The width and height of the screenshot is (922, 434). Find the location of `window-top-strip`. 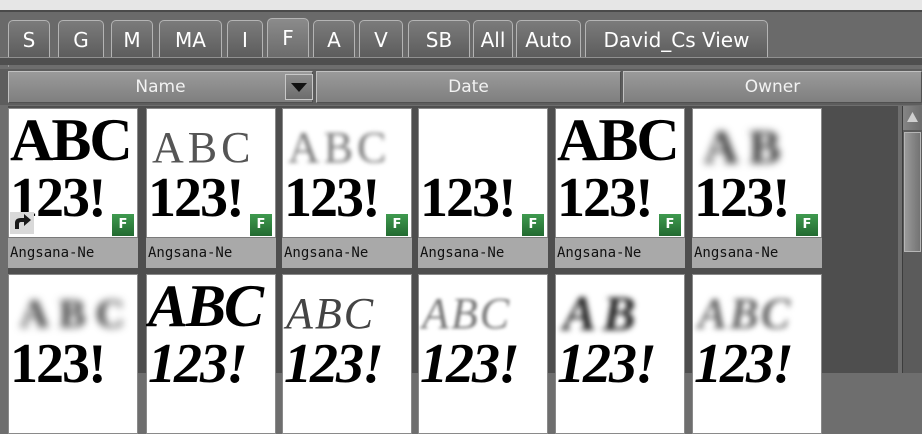

window-top-strip is located at coordinates (461, 5).